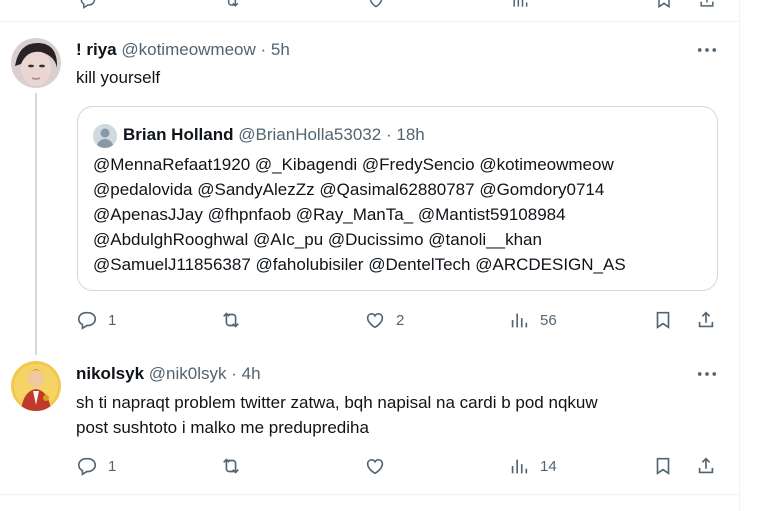  Describe the element at coordinates (707, 374) in the screenshot. I see `more-icon` at that location.